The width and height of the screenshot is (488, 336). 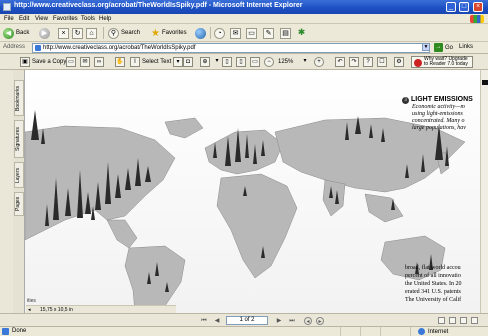 I want to click on select-text-button: I Select Text, so click(x=150, y=62).